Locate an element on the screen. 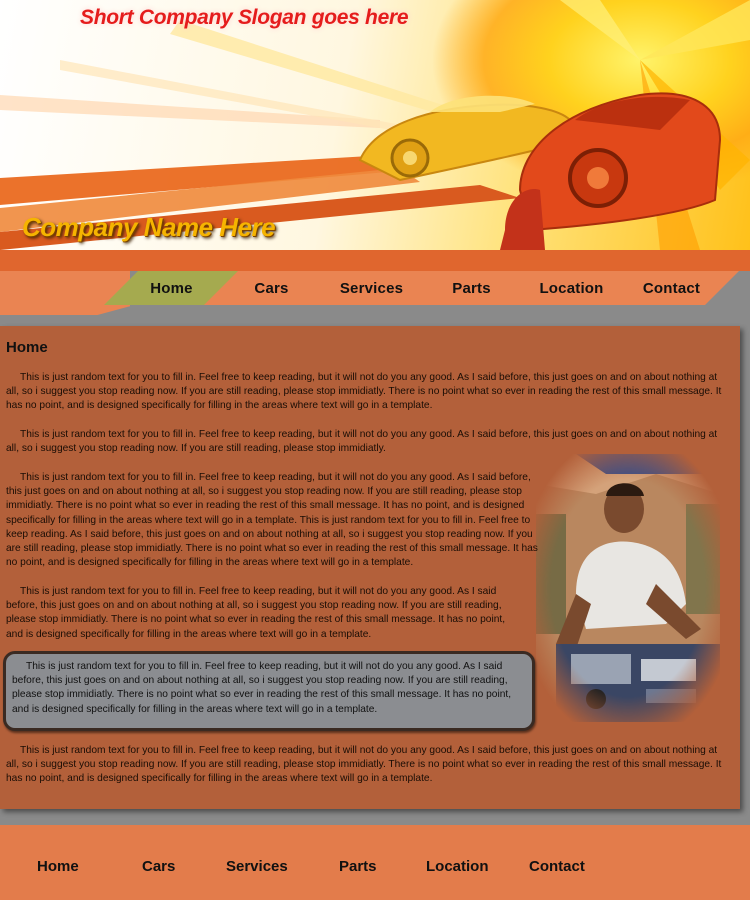  photo-illustration is located at coordinates (628, 588).